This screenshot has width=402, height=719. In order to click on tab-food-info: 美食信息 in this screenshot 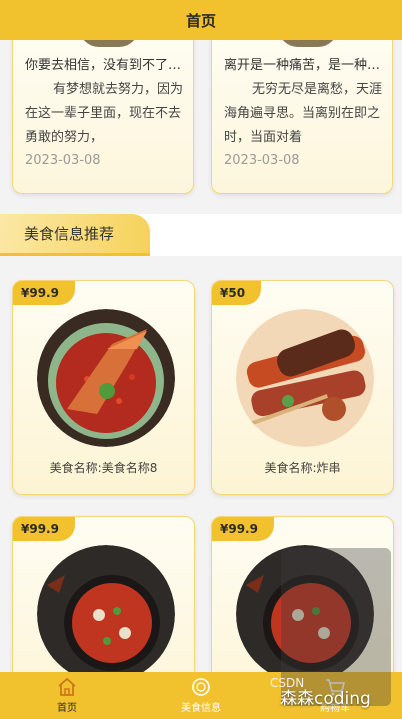, I will do `click(201, 695)`.